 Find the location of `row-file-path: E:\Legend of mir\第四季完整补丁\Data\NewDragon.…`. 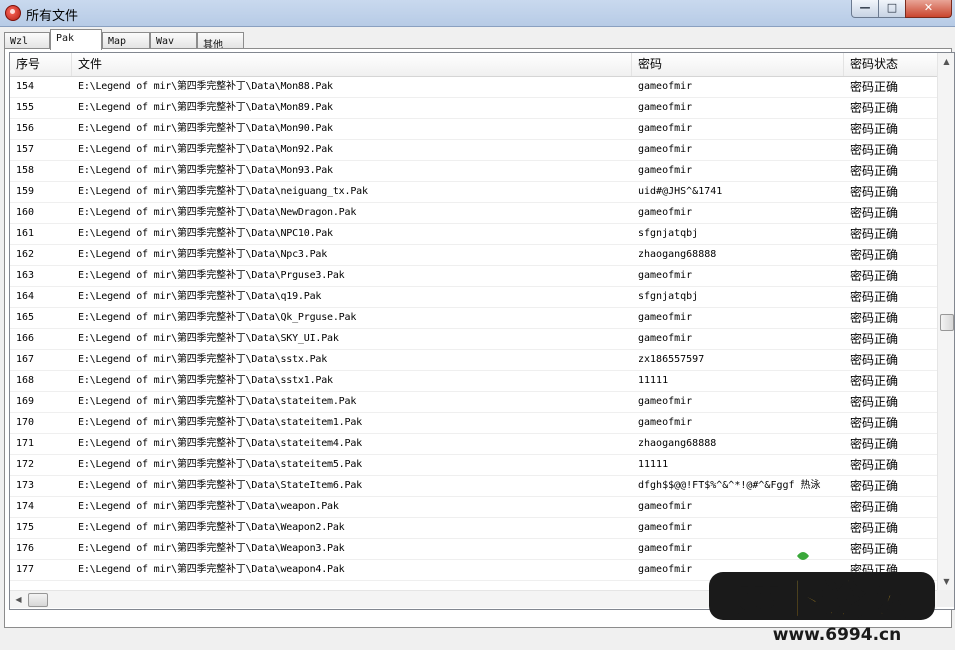

row-file-path: E:\Legend of mir\第四季完整补丁\Data\NewDragon.… is located at coordinates (217, 212).